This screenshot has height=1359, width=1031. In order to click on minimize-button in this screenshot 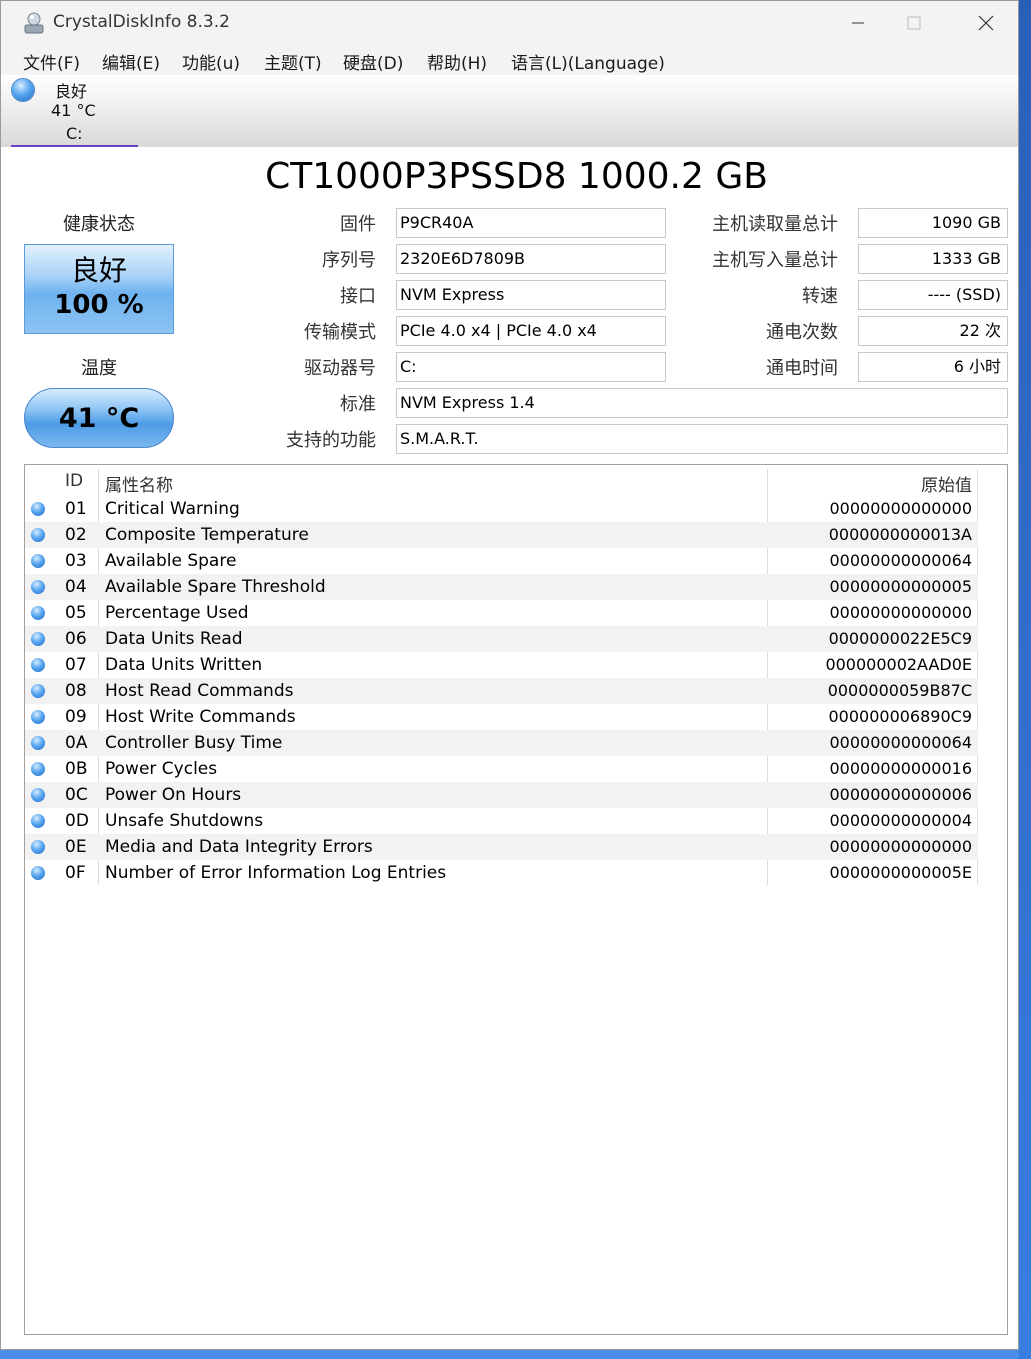, I will do `click(858, 23)`.